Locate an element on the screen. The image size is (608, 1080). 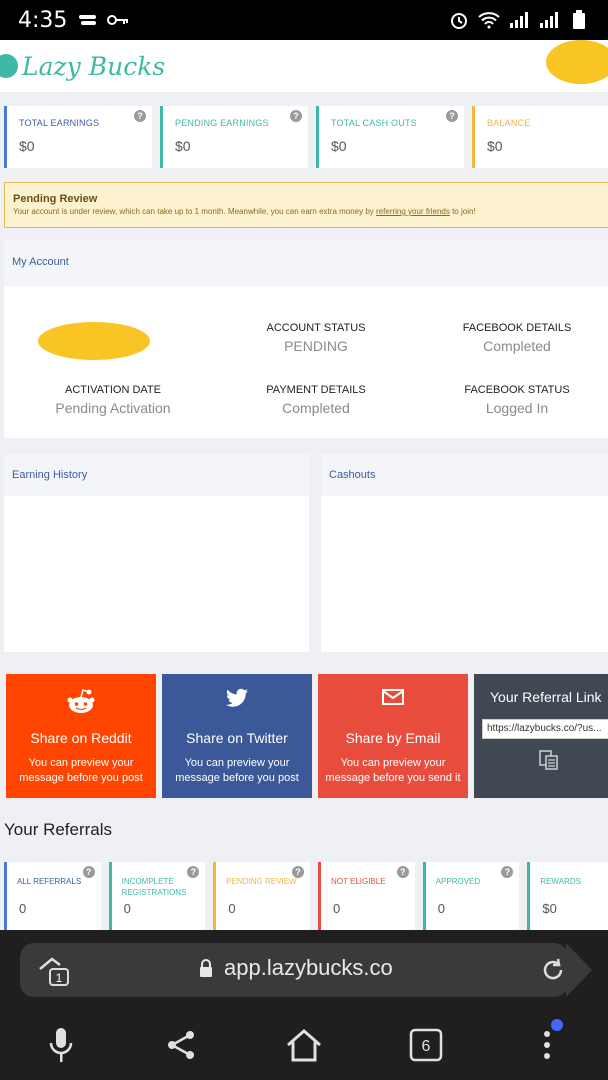
stat-label: PENDING EARNINGS is located at coordinates (222, 123).